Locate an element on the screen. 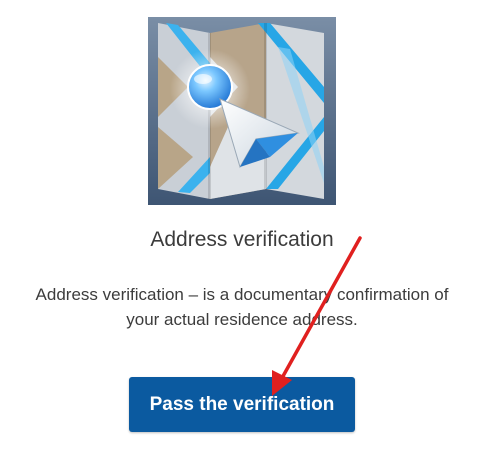  pass-verification-button: Pass the verification is located at coordinates (242, 404).